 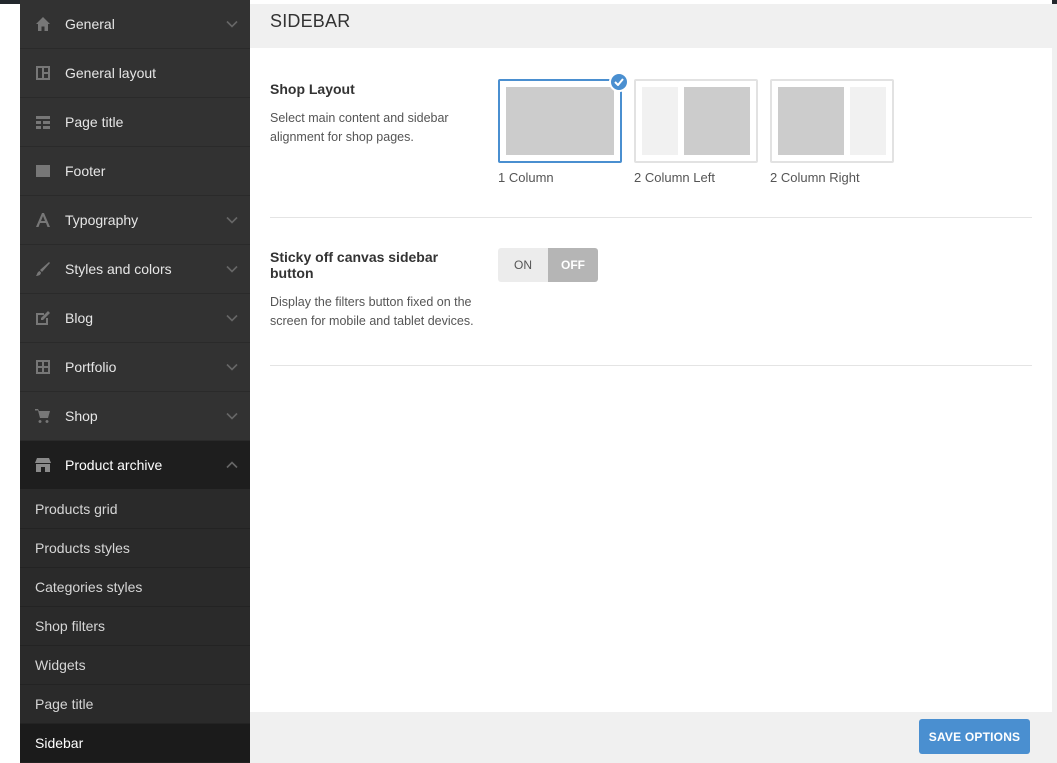 I want to click on sidebar-item-label: Portfolio, so click(x=91, y=367).